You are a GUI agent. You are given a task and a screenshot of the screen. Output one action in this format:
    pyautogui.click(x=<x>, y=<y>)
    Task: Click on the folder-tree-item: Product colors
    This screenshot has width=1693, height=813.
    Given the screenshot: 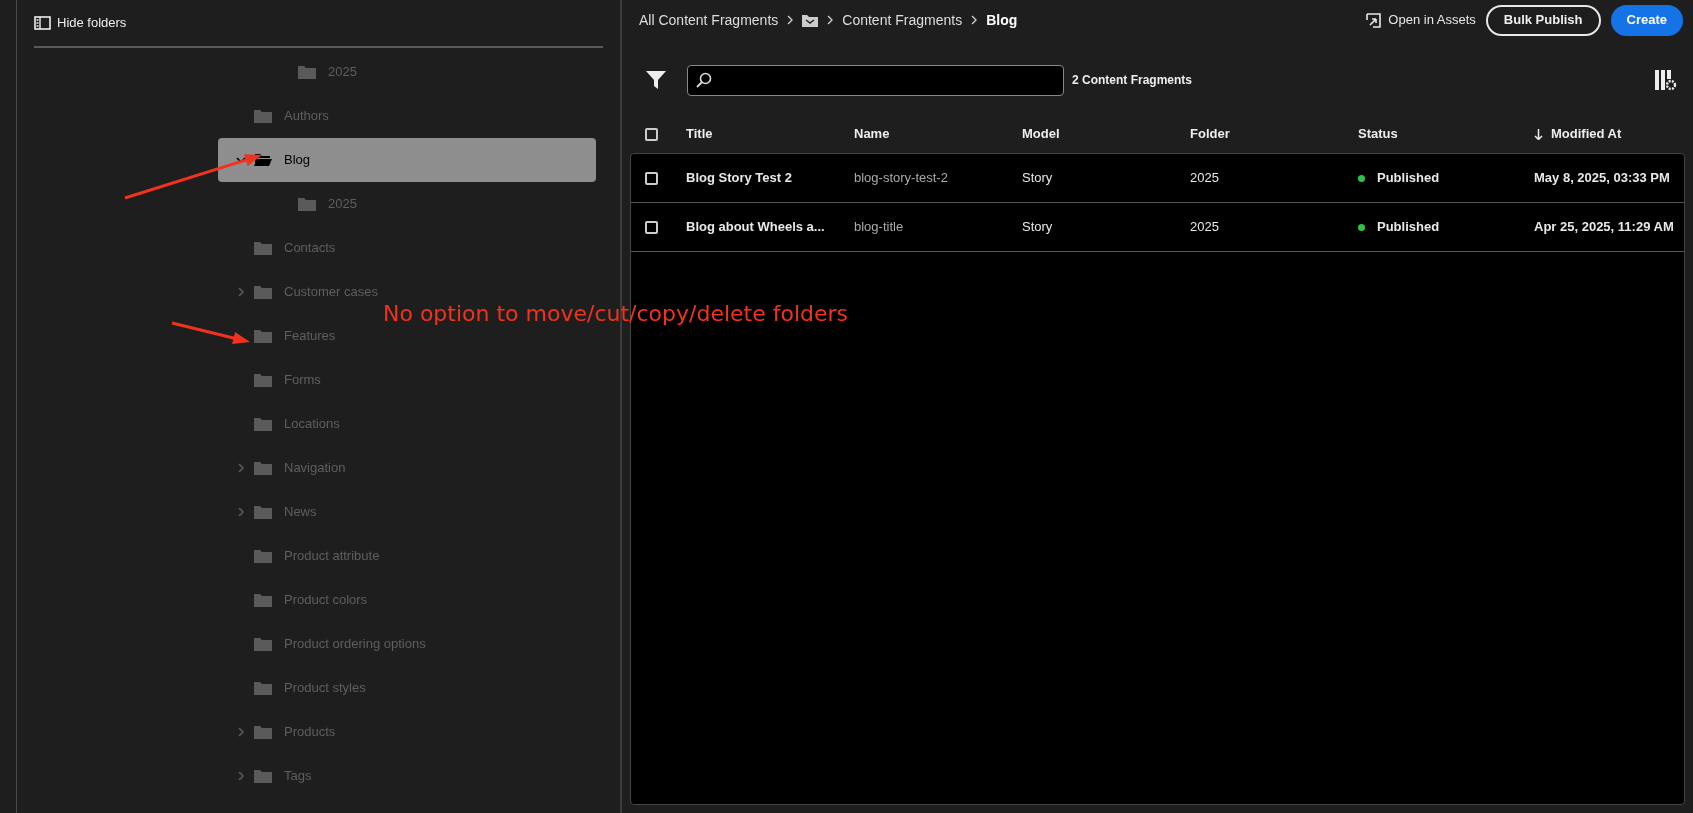 What is the action you would take?
    pyautogui.click(x=295, y=600)
    